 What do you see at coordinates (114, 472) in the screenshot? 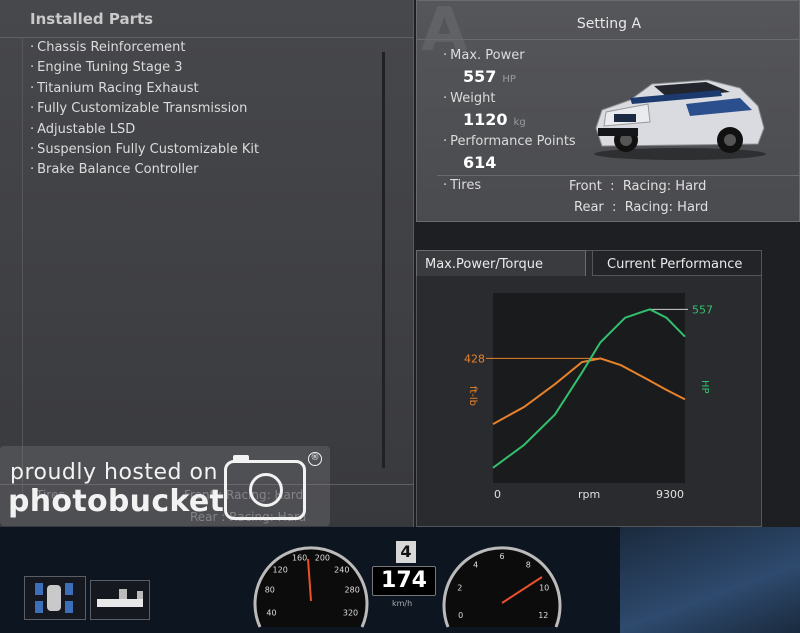
I see `watermark-line1: proudly hosted on` at bounding box center [114, 472].